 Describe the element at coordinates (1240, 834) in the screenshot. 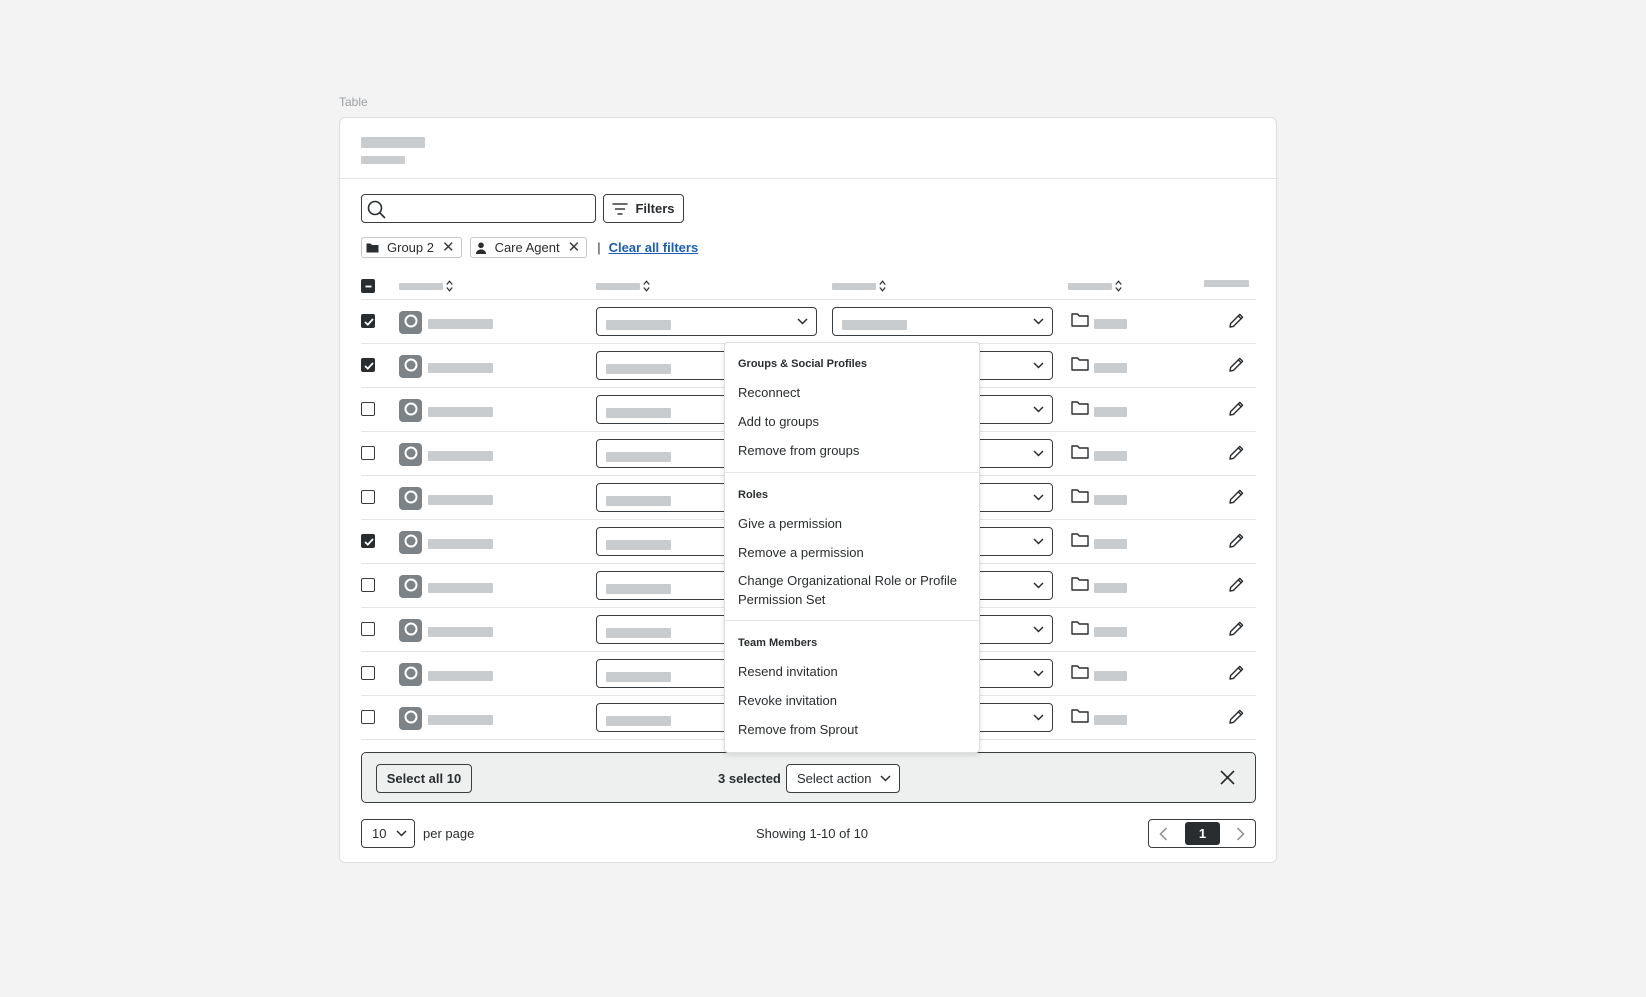

I see `chevron-right-icon` at that location.